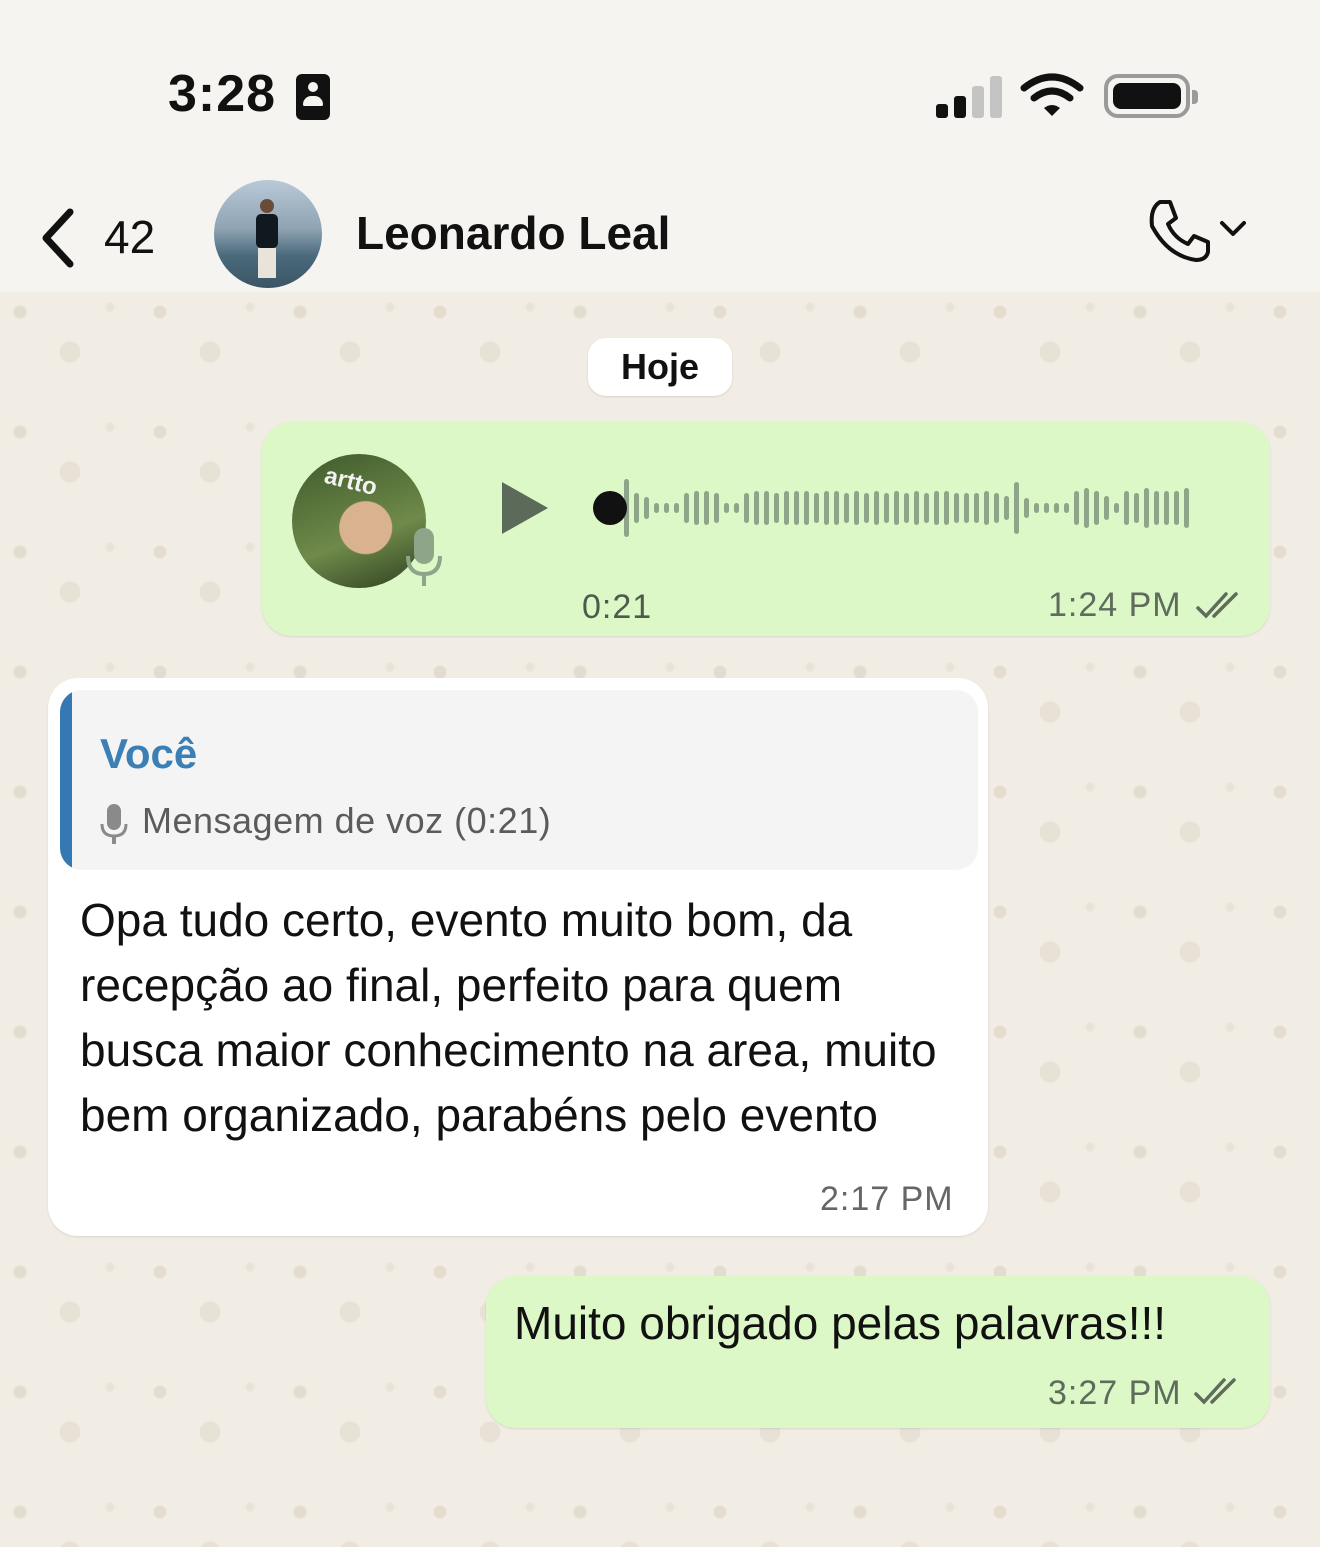 The image size is (1320, 1547). I want to click on audio-waveform, so click(912, 508).